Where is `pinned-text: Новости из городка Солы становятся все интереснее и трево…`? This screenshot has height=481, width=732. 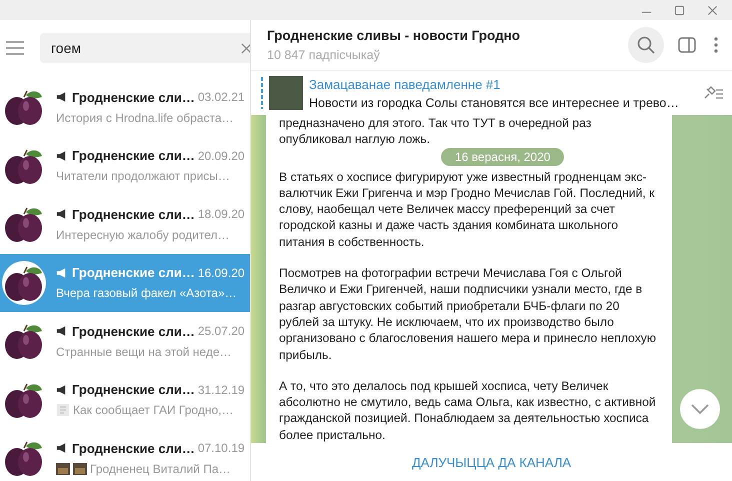 pinned-text: Новости из городка Солы становятся все интереснее и трево… is located at coordinates (494, 103).